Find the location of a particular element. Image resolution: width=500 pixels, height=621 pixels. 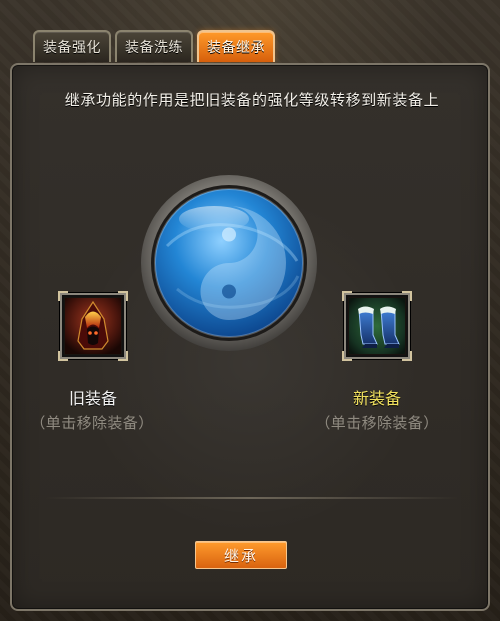

inherit-button: 继承 is located at coordinates (241, 555).